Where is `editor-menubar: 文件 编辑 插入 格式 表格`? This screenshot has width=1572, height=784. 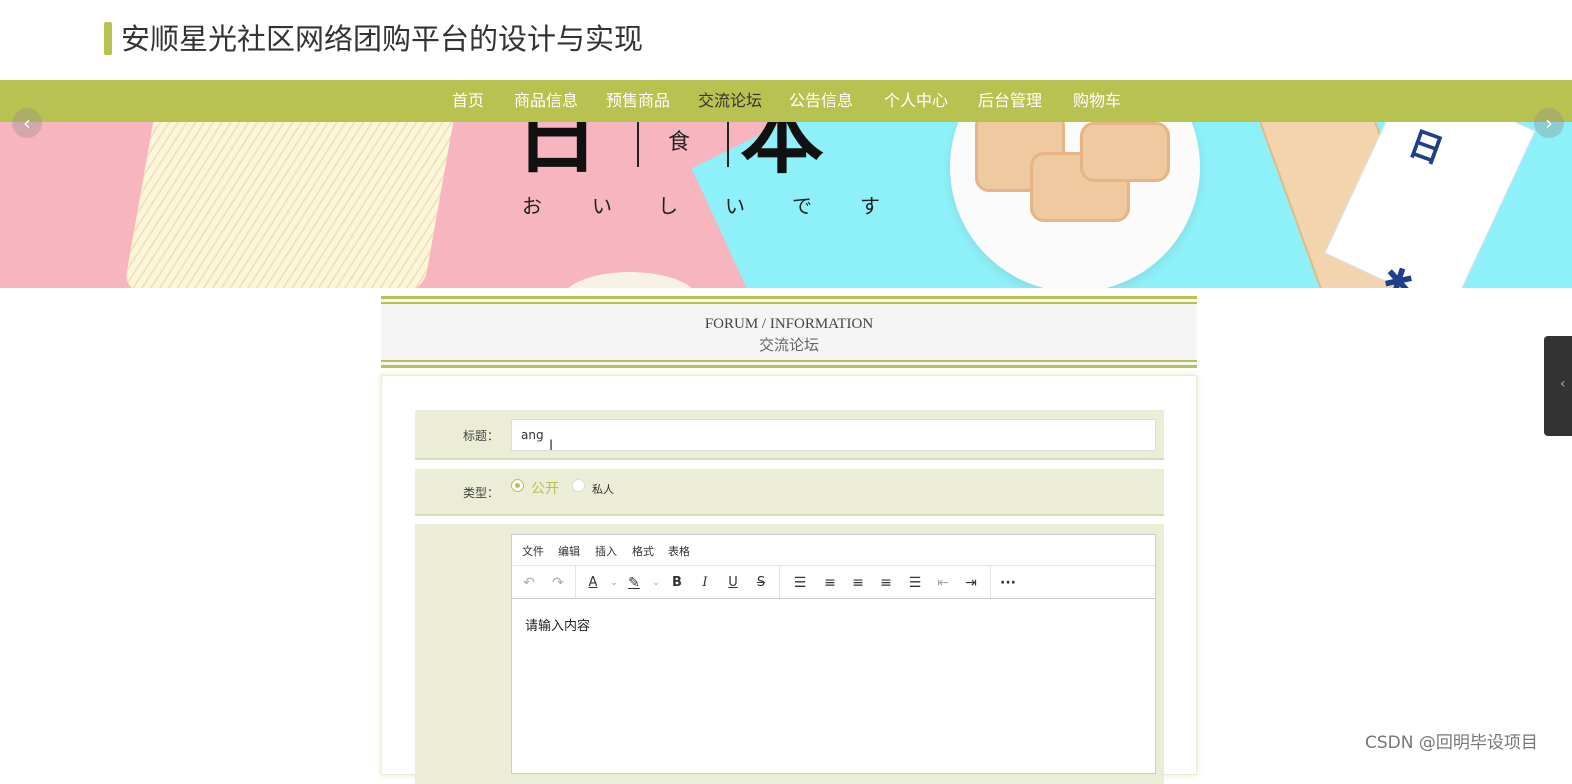
editor-menubar: 文件 编辑 插入 格式 表格 is located at coordinates (833, 550).